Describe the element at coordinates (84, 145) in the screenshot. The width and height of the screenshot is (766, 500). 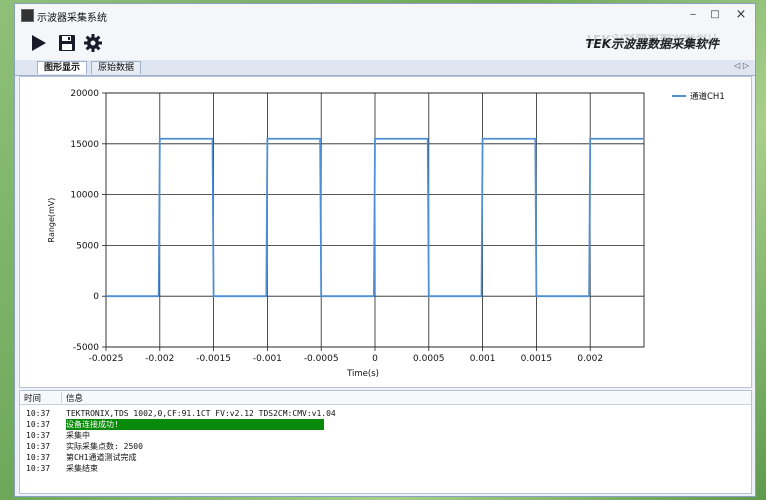
I see `y-tick-label: 15000` at that location.